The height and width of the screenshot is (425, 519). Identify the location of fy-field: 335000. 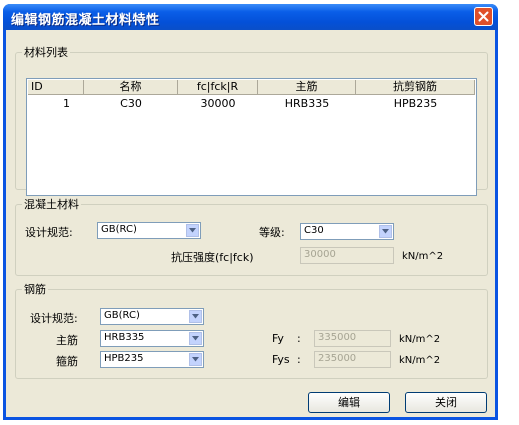
(352, 338).